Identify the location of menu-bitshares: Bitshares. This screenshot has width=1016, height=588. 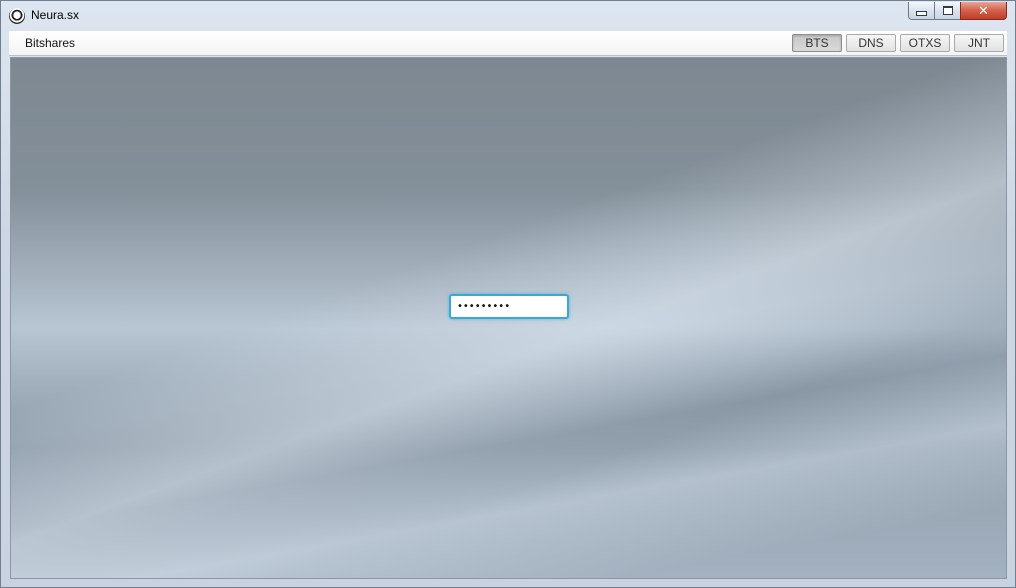
(50, 43).